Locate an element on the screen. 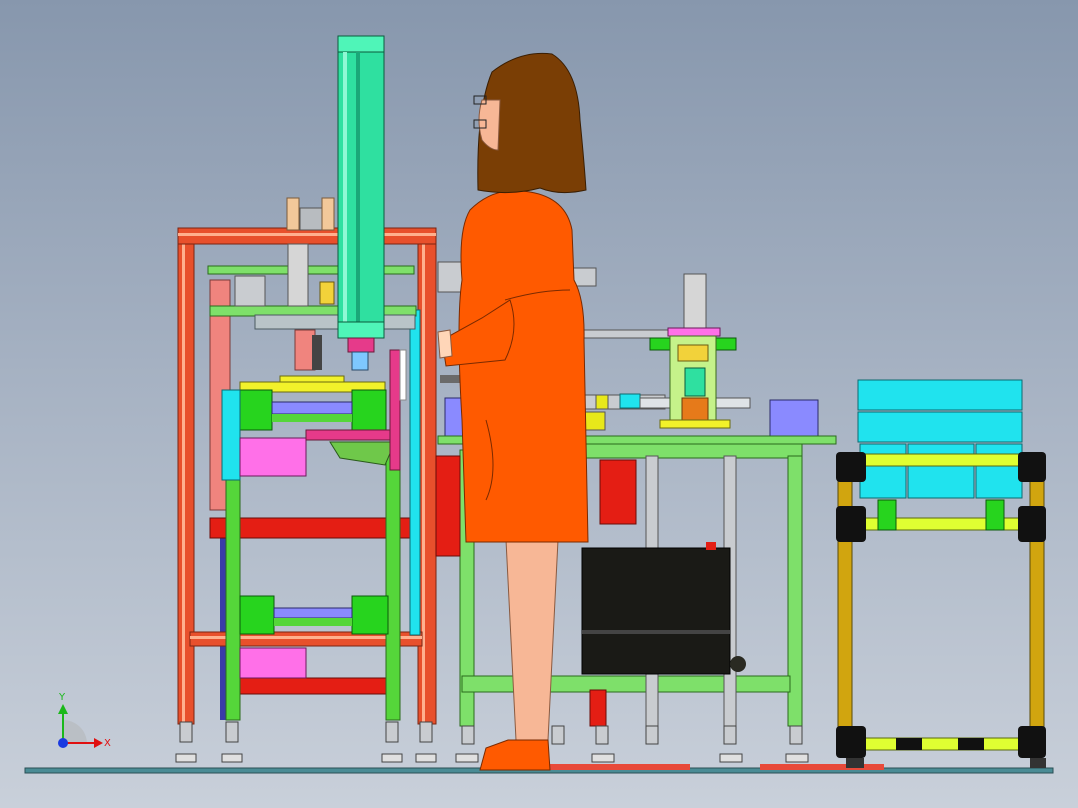 This screenshot has width=1078, height=808. x-axis-label: X is located at coordinates (107, 743).